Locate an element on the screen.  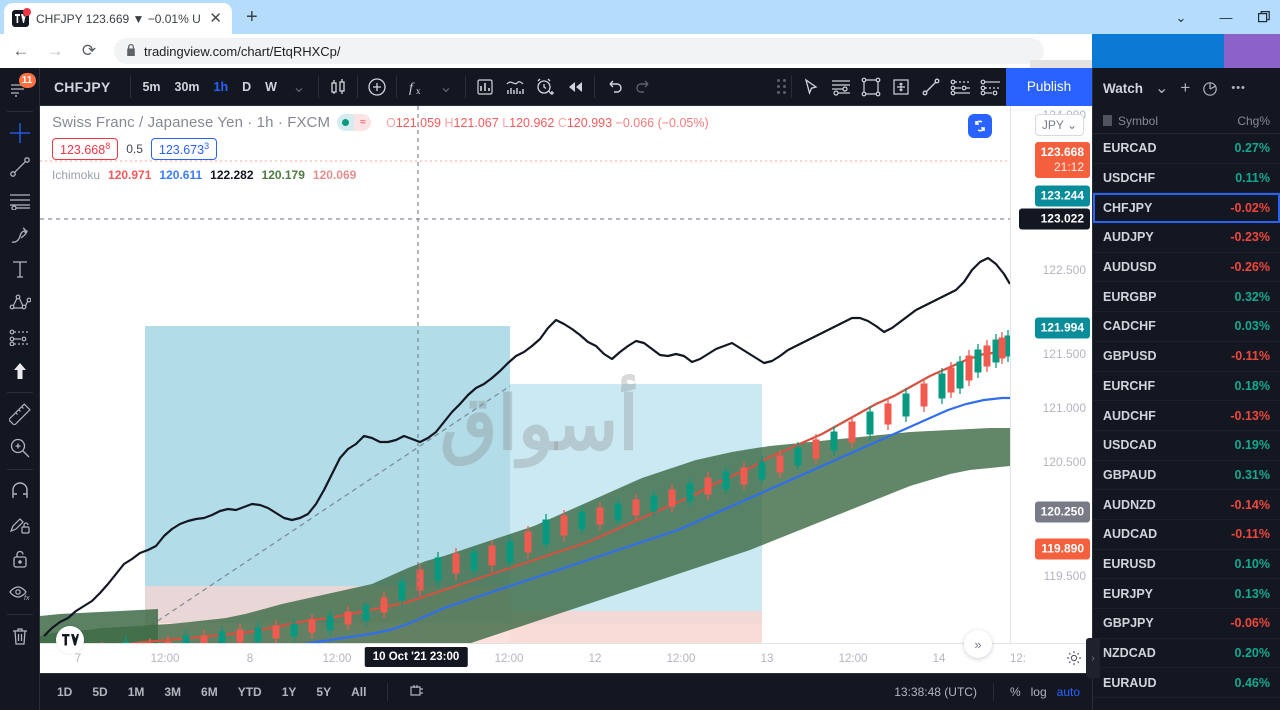
brush-icon is located at coordinates (20, 235).